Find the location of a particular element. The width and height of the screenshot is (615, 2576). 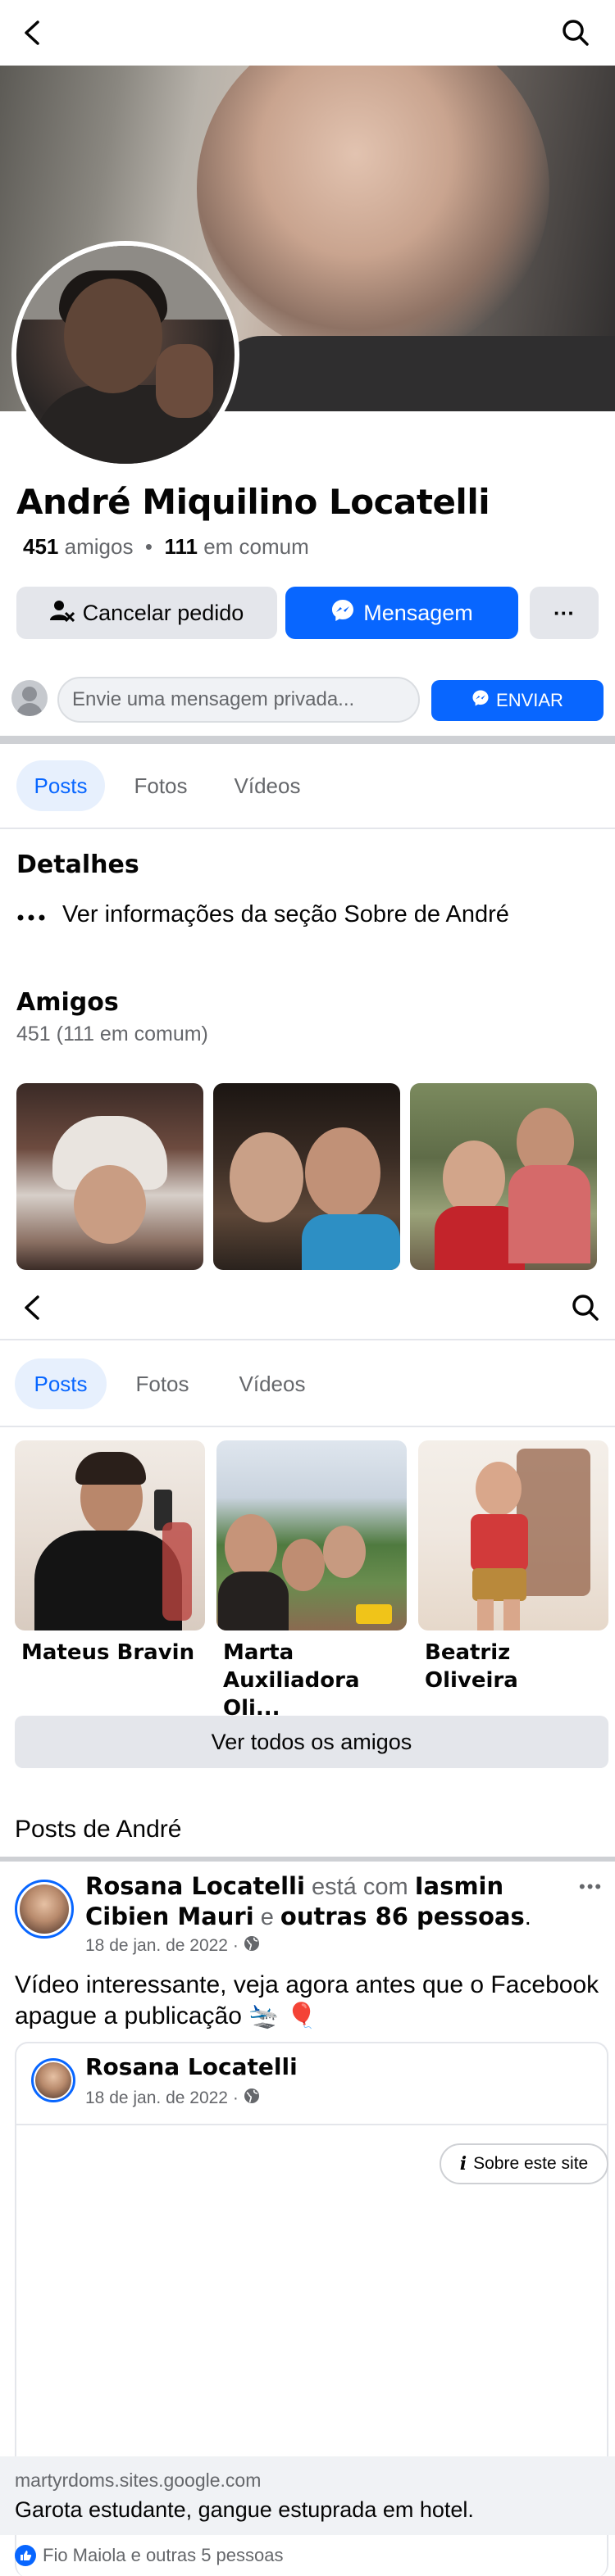

tab-videos-sticky: Vídeos is located at coordinates (272, 1383).